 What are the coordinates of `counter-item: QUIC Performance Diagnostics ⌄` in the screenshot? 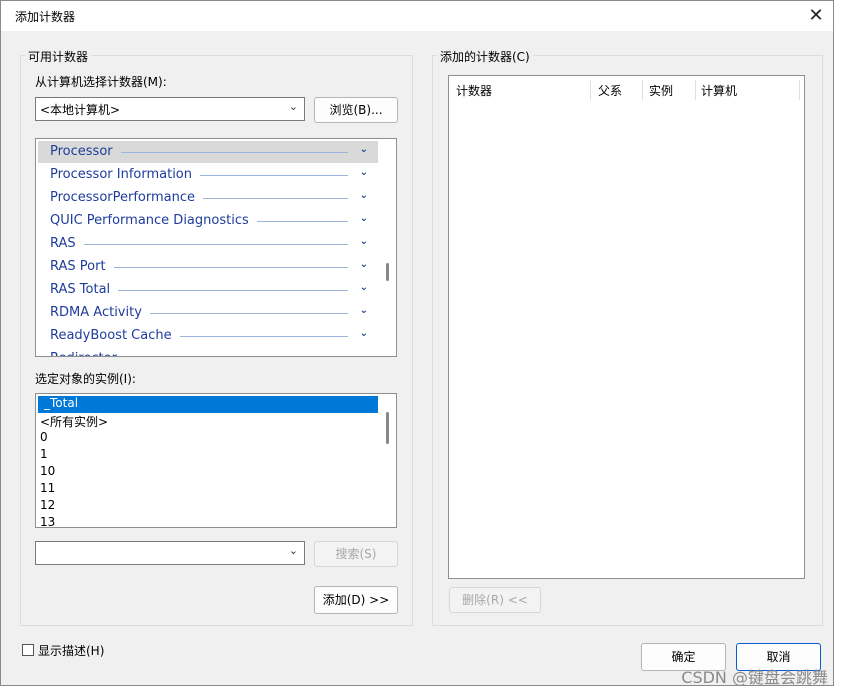 It's located at (208, 221).